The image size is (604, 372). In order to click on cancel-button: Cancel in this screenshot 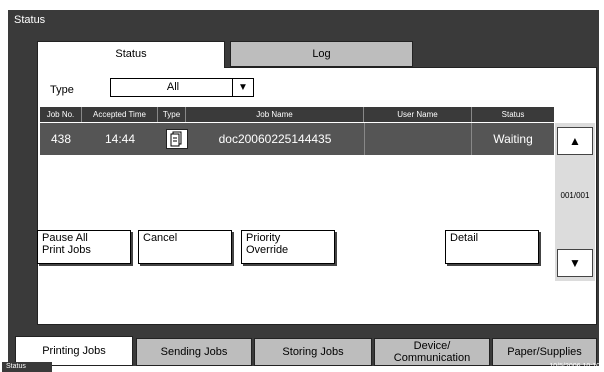, I will do `click(185, 247)`.